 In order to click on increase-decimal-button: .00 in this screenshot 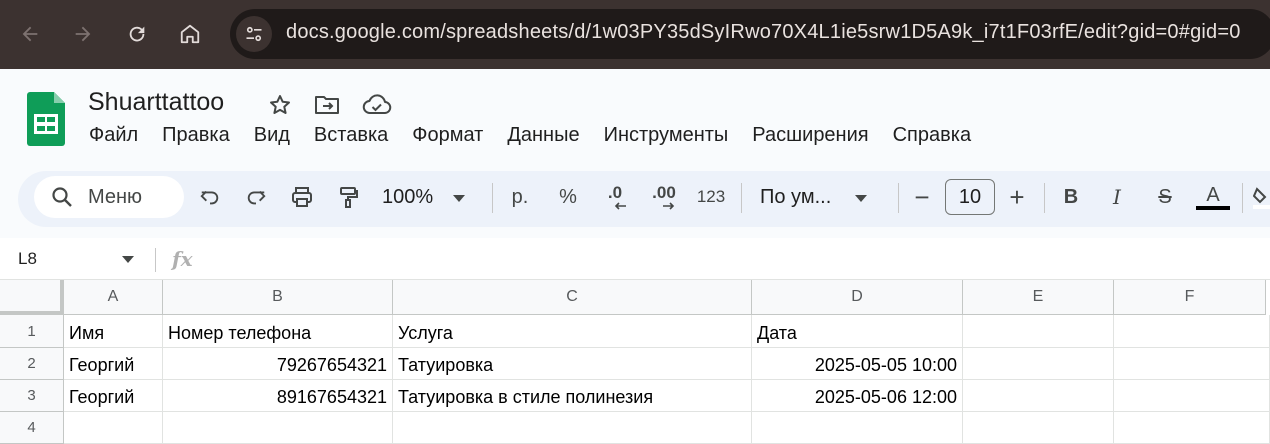, I will do `click(664, 197)`.